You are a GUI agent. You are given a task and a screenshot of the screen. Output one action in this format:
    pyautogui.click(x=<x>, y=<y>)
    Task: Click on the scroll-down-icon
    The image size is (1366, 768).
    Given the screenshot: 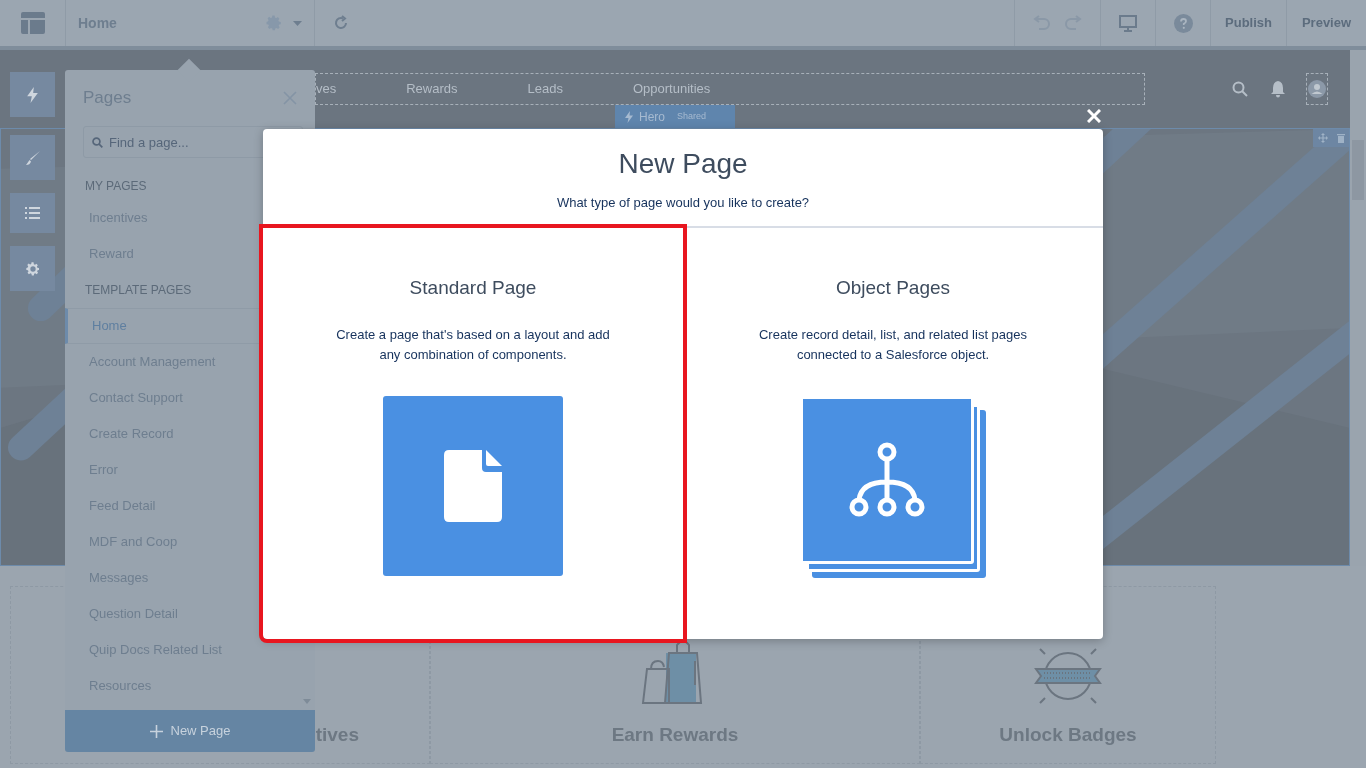 What is the action you would take?
    pyautogui.click(x=307, y=701)
    